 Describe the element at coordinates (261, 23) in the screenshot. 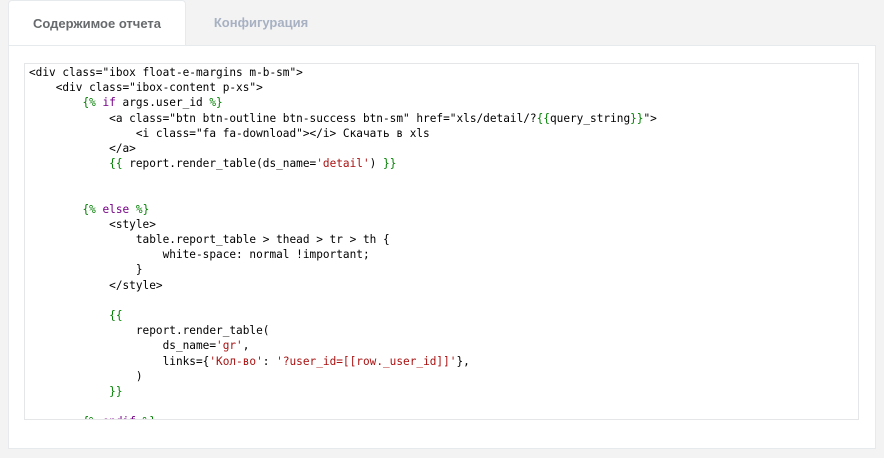

I see `tab-configuration: Конфигурация` at that location.